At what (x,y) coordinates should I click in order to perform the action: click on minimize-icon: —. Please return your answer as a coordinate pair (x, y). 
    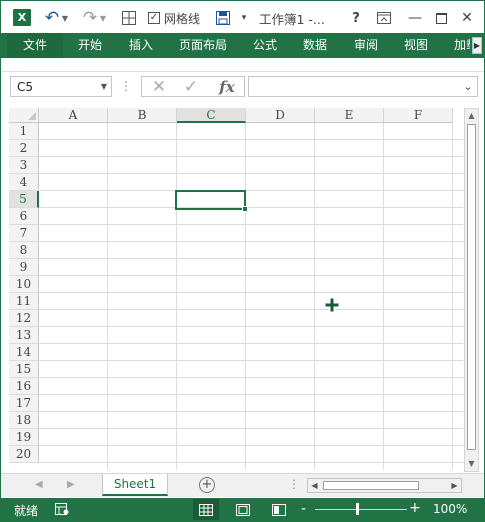
    Looking at the image, I should click on (415, 18).